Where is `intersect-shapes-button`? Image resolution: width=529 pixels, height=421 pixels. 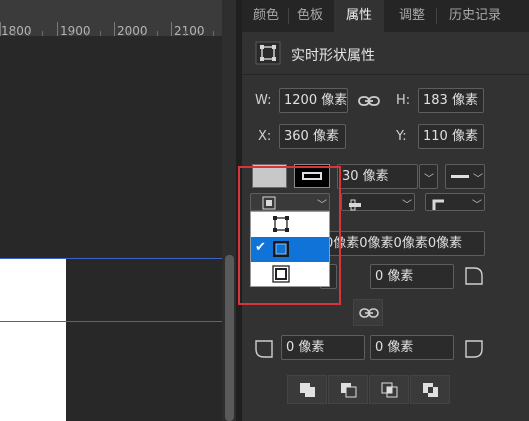
intersect-shapes-button is located at coordinates (389, 389).